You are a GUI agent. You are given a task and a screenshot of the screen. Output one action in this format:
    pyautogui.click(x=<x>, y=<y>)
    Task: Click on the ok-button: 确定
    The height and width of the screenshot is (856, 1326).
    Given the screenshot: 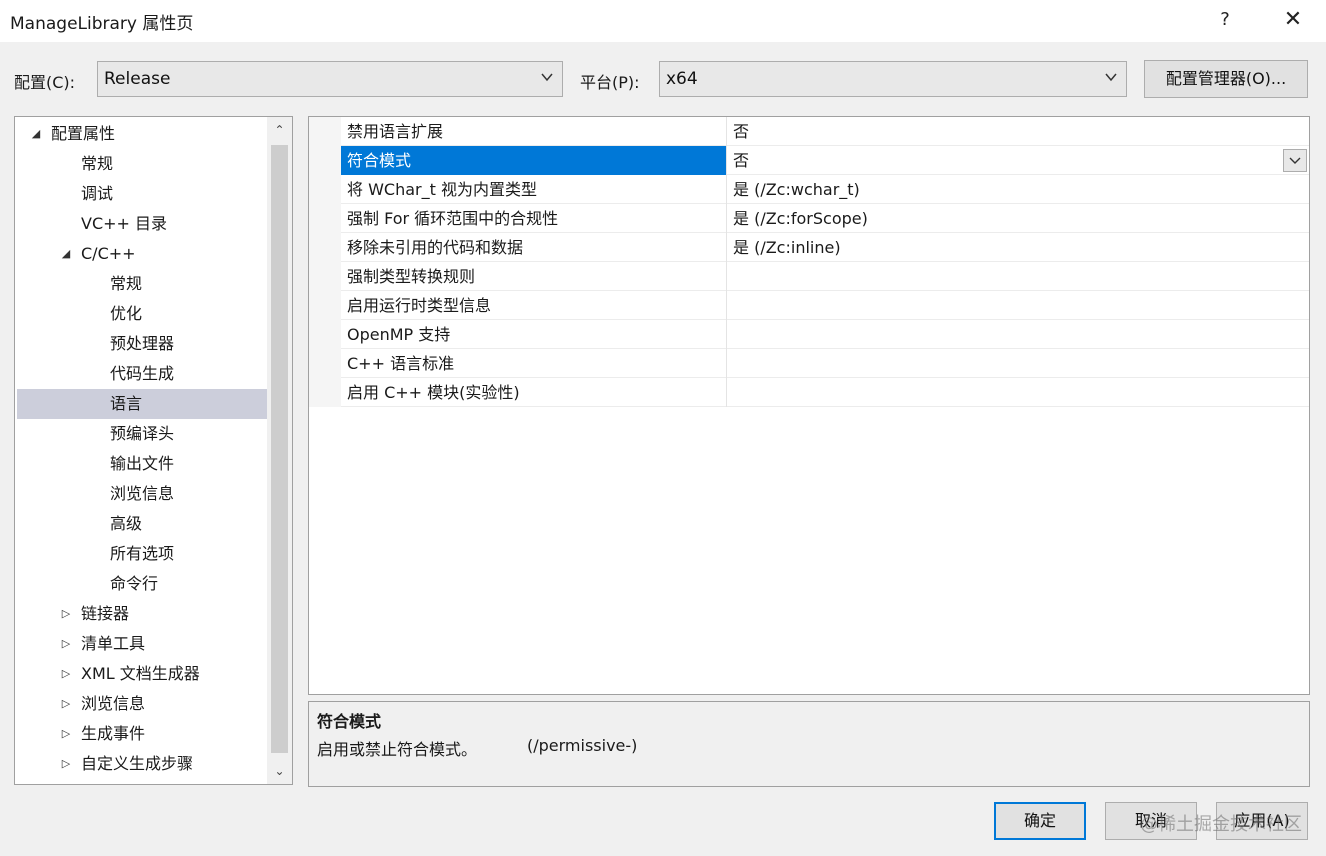 What is the action you would take?
    pyautogui.click(x=1040, y=821)
    